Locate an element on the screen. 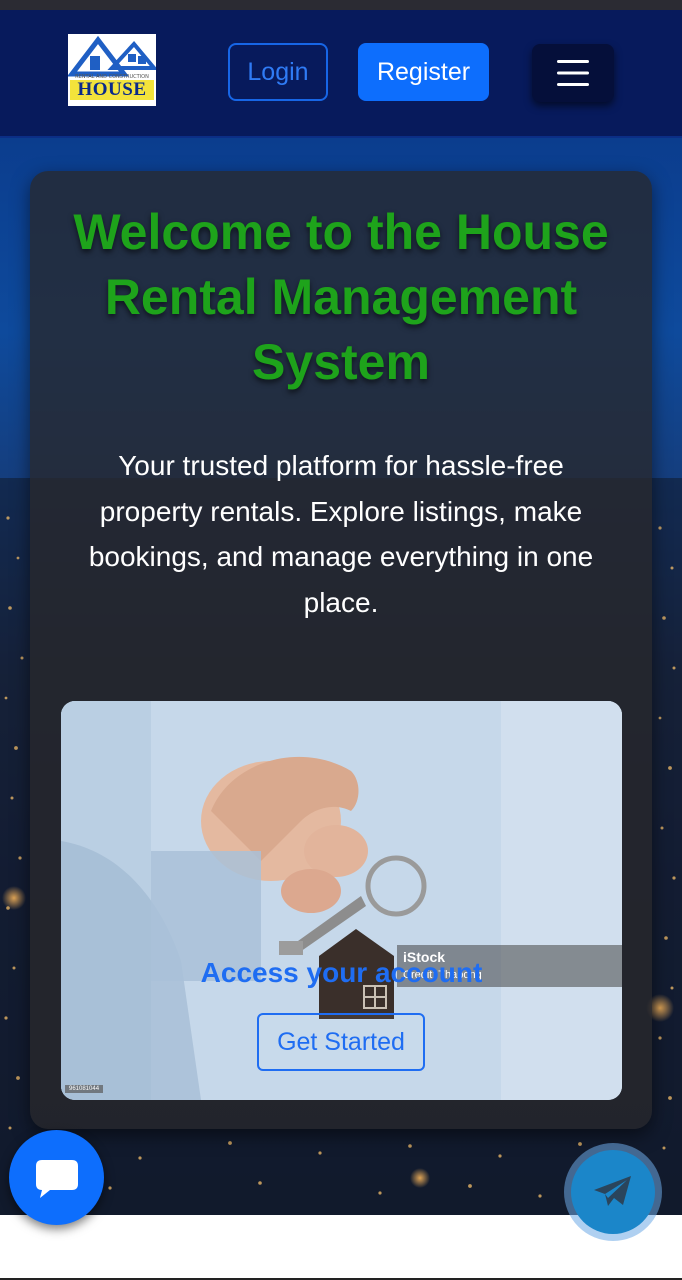 This screenshot has height=1280, width=682. telegram-circle is located at coordinates (613, 1192).